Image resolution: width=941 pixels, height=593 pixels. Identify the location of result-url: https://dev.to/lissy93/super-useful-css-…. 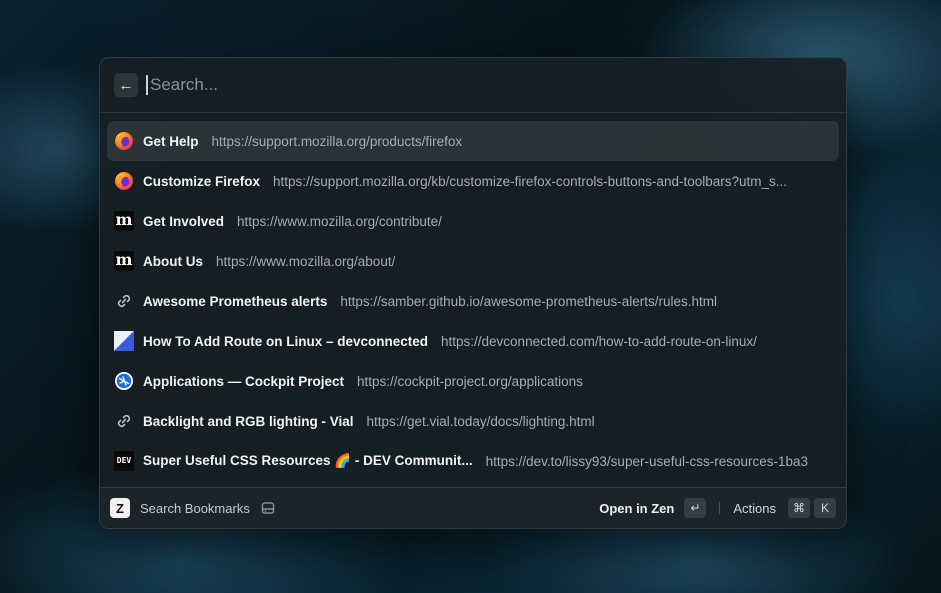
(647, 461).